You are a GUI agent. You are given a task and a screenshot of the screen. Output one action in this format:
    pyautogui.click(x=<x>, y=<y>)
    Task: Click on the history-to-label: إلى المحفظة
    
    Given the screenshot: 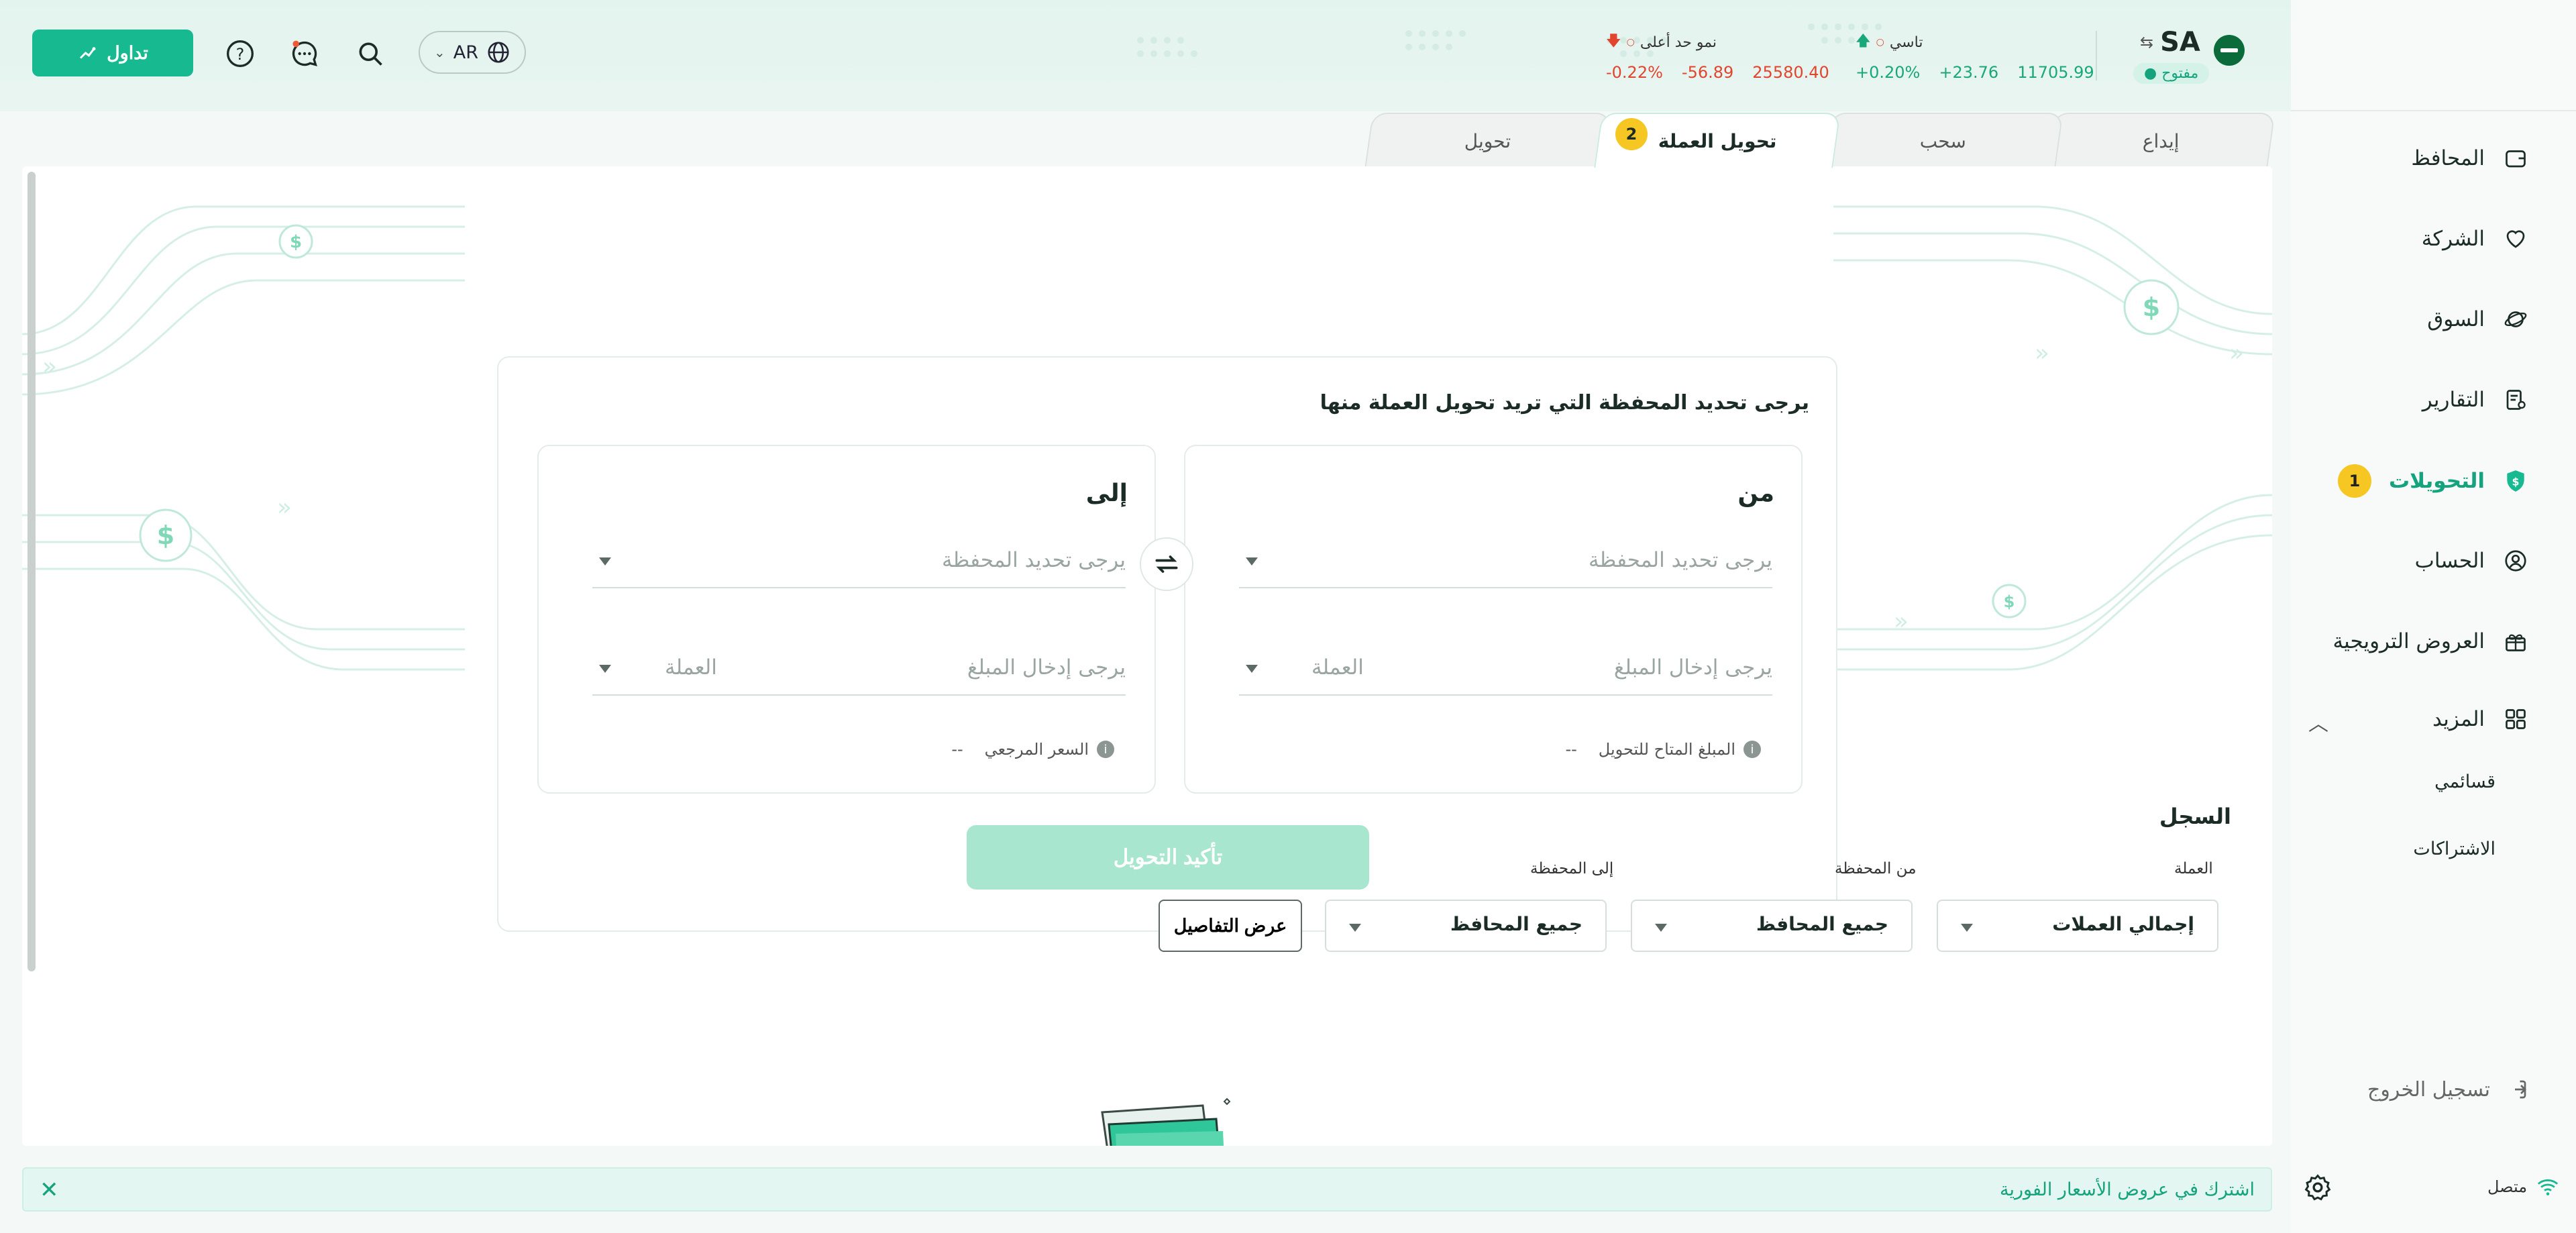 What is the action you would take?
    pyautogui.click(x=1572, y=869)
    